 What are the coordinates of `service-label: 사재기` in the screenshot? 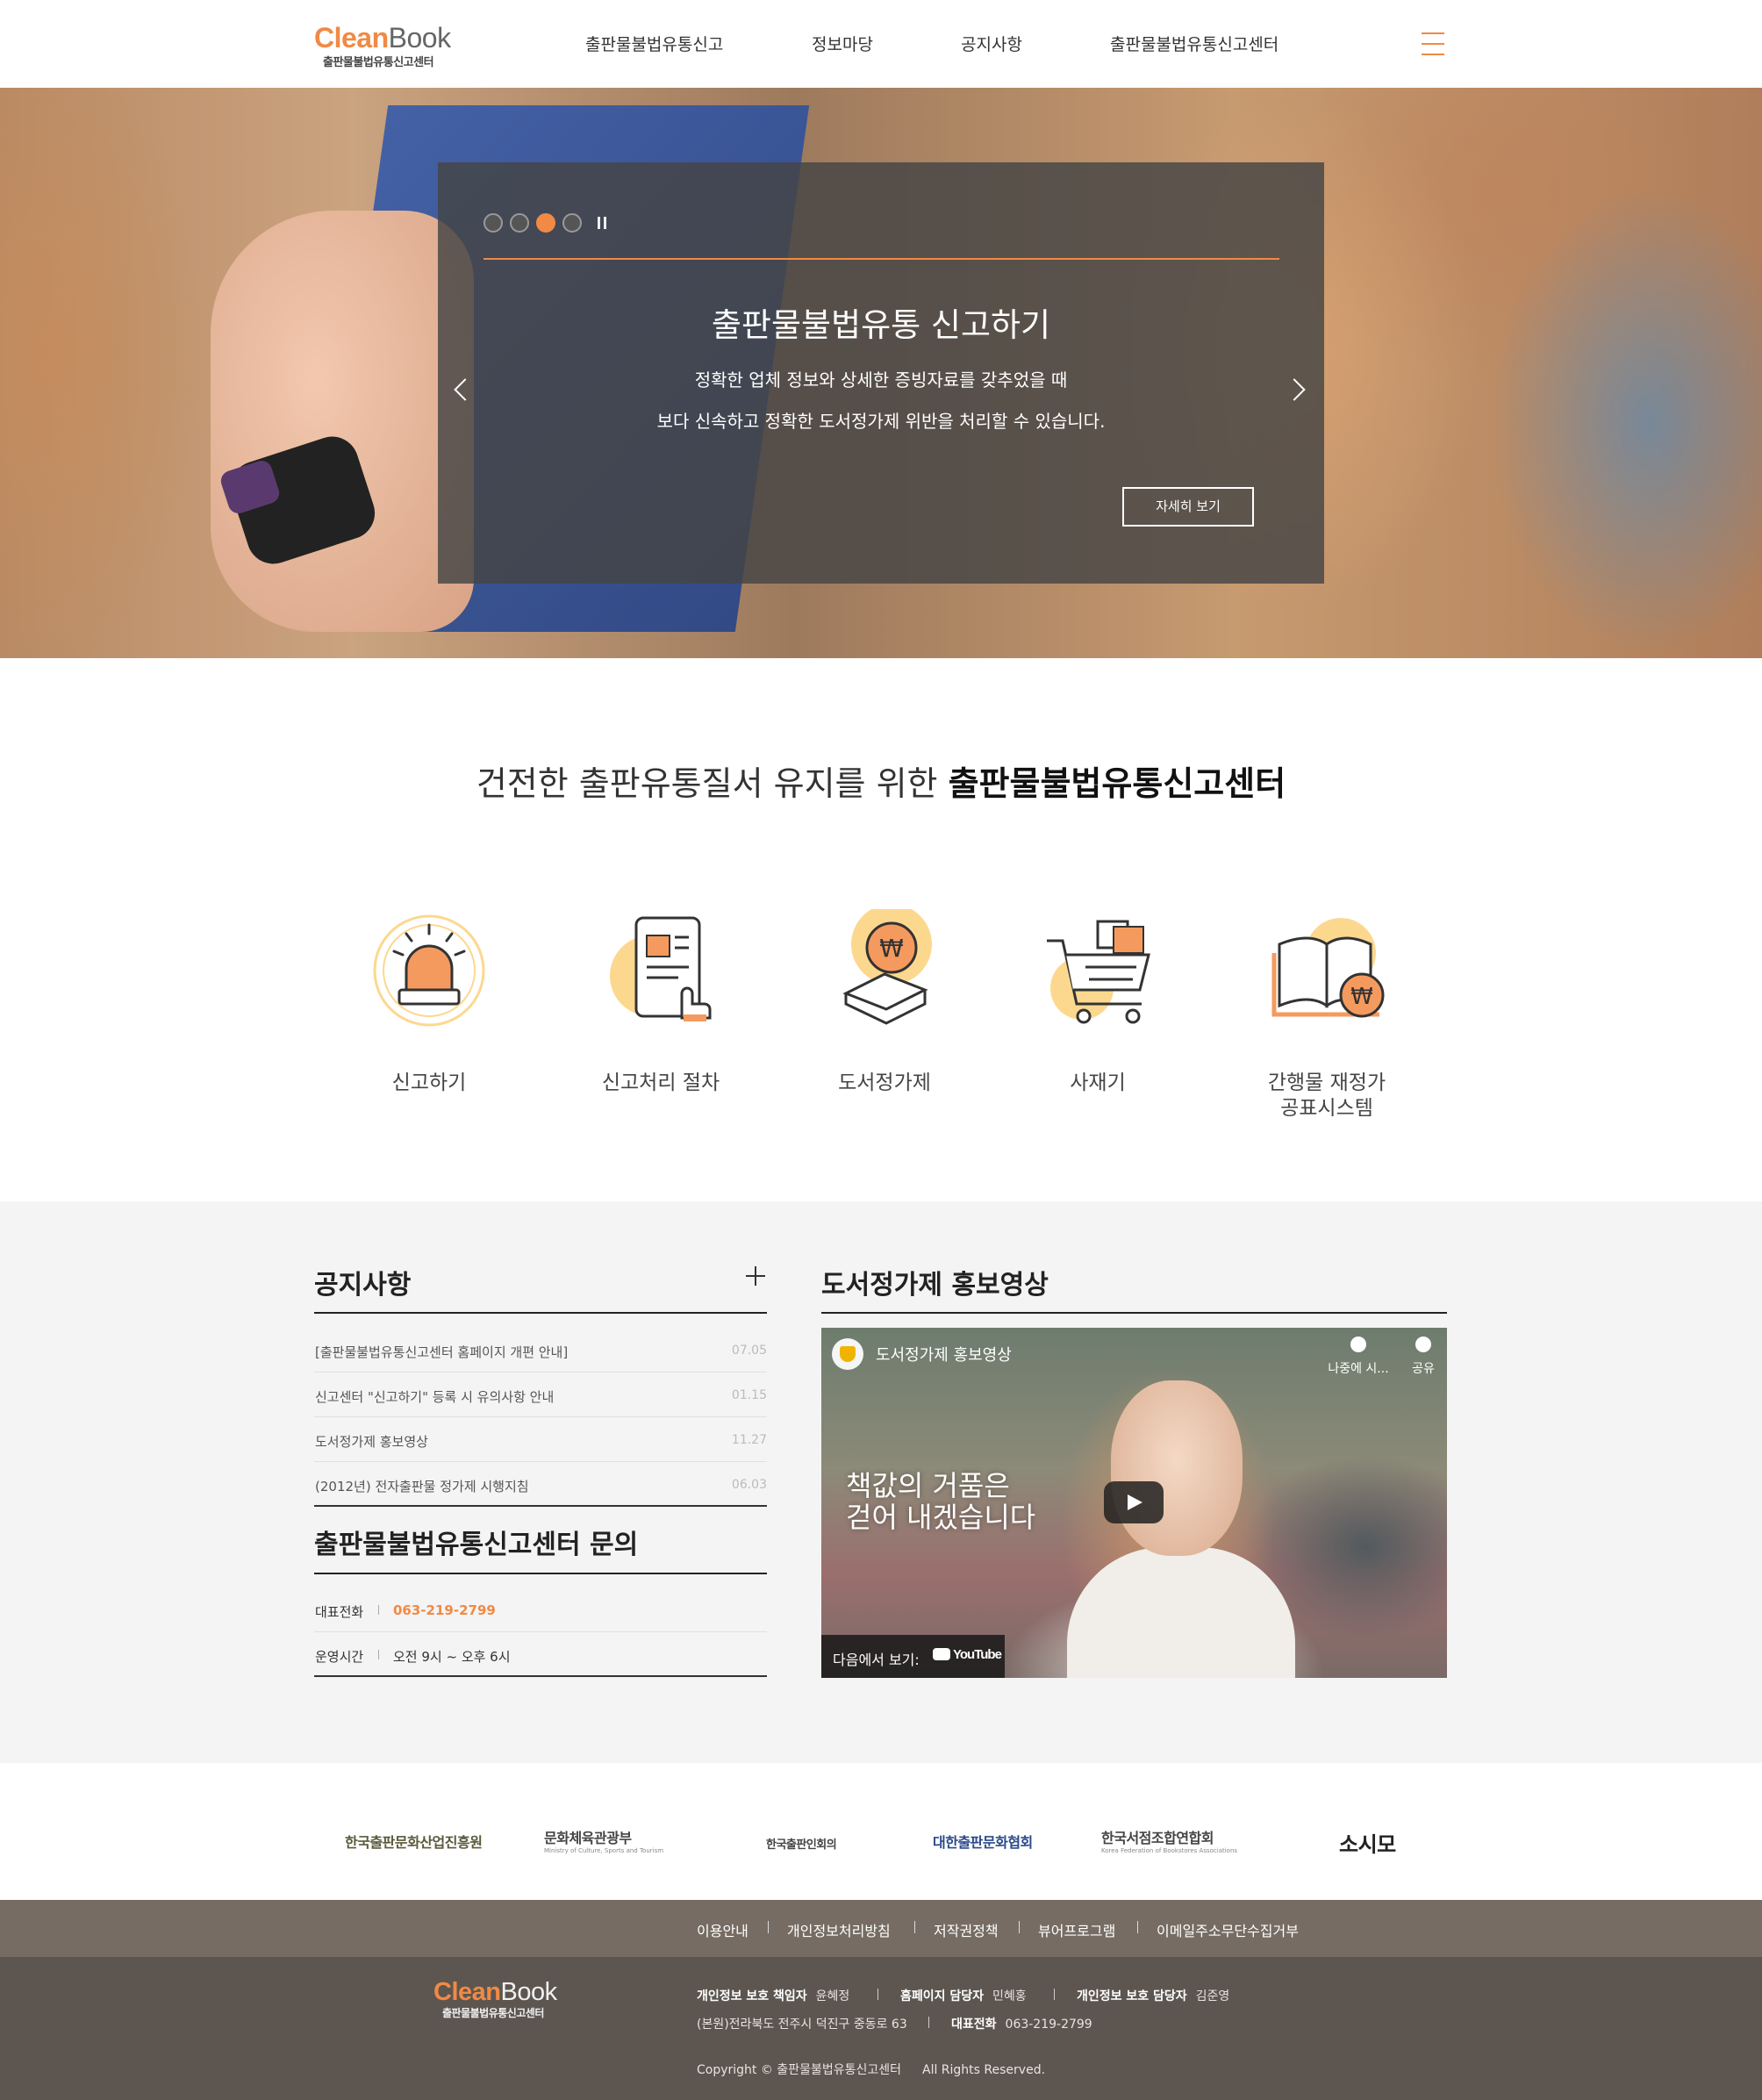 It's located at (1098, 1083).